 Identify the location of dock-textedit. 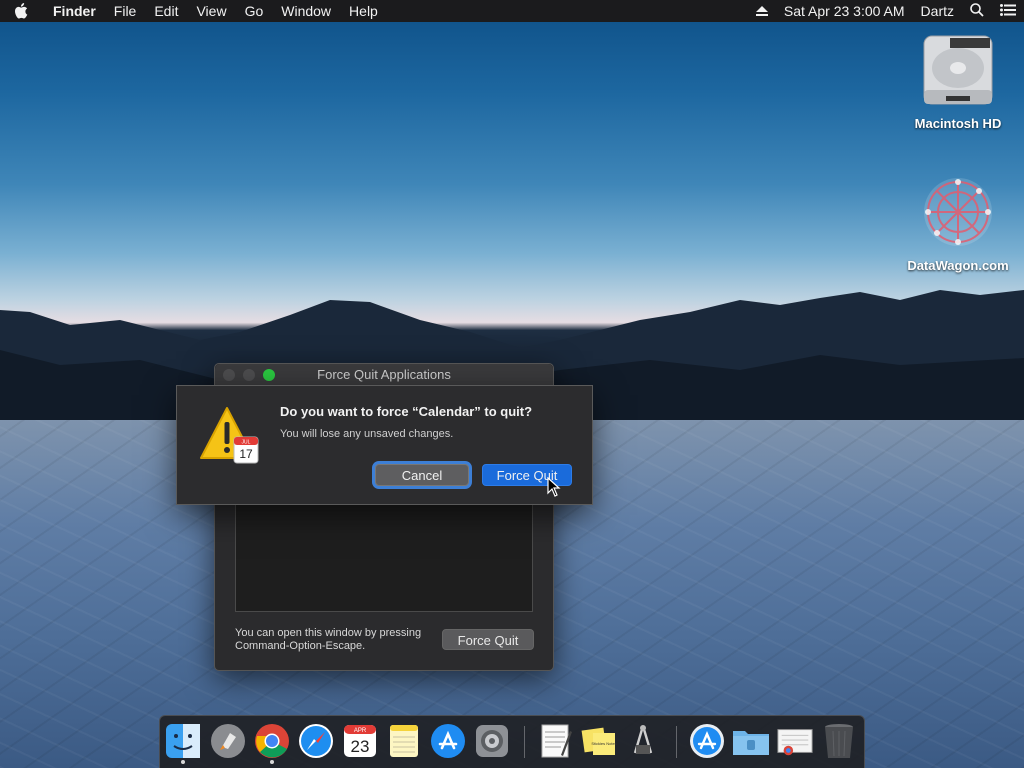
(555, 741).